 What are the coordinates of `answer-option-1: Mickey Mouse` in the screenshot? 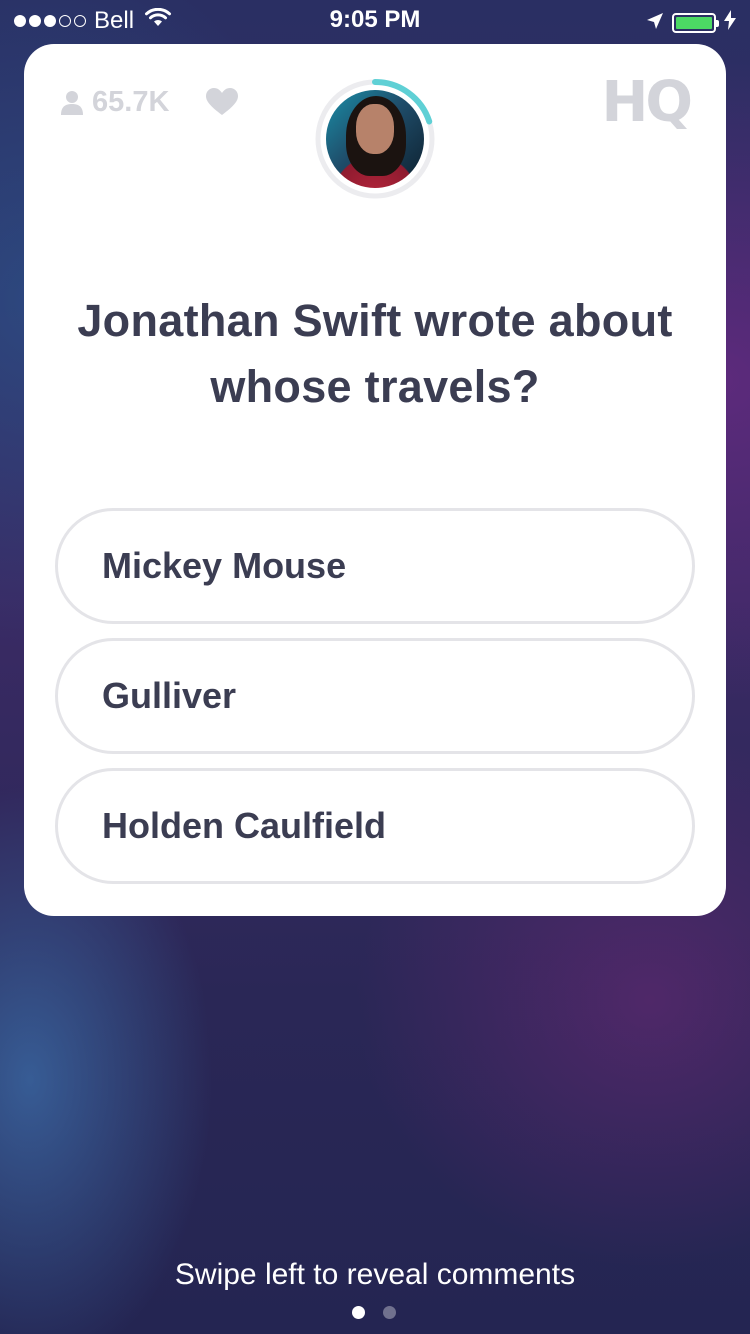 It's located at (375, 566).